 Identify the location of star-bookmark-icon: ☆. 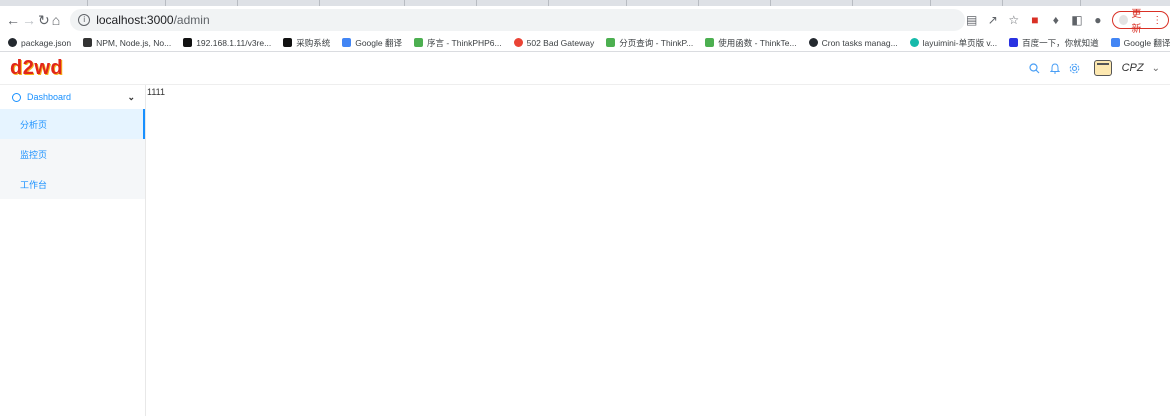
(1013, 20).